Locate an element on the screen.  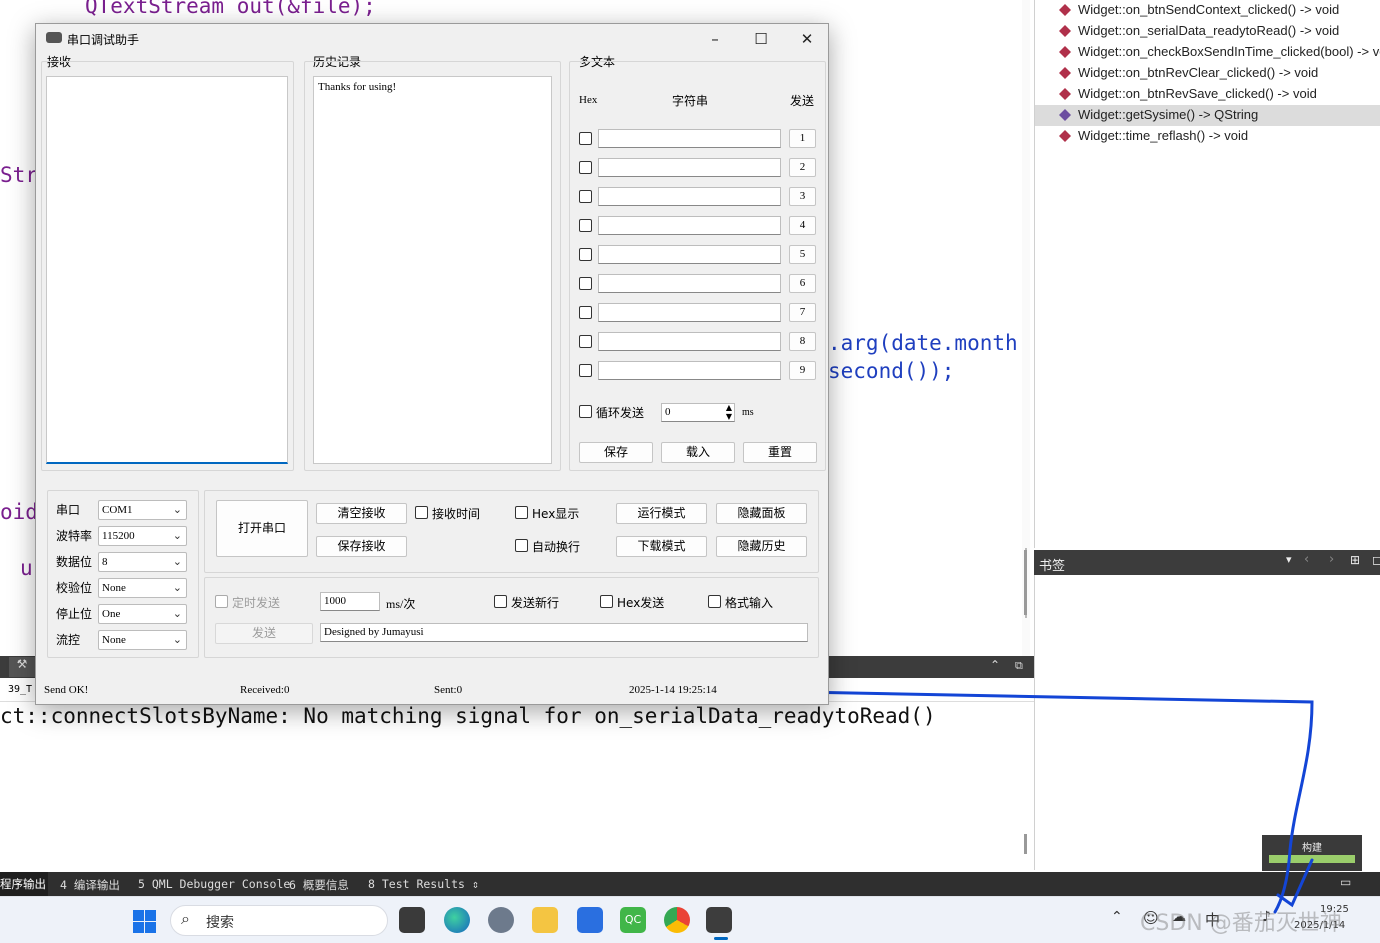
parity-value: None is located at coordinates (114, 588).